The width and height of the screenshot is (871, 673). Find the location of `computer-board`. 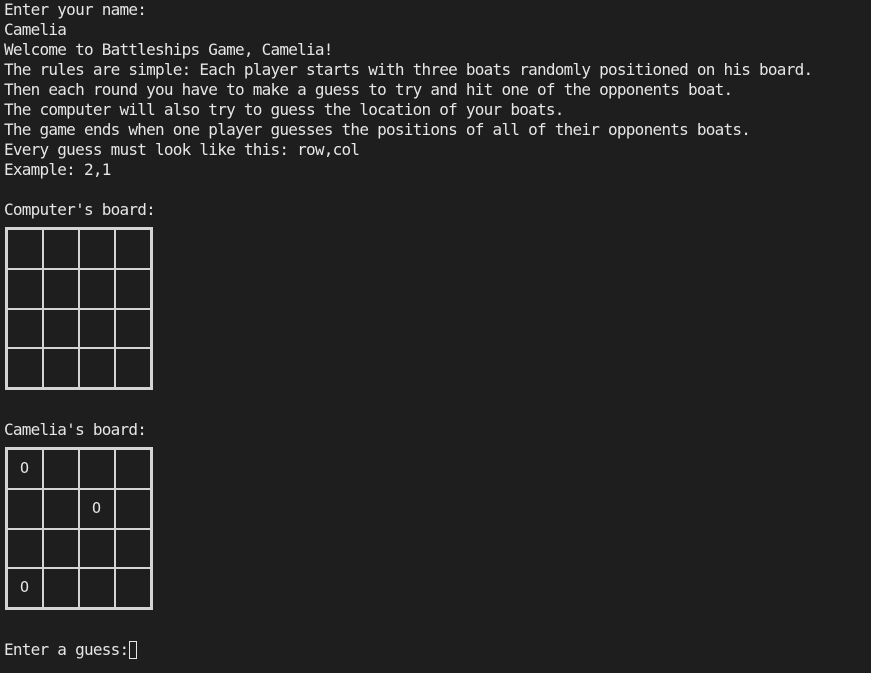

computer-board is located at coordinates (79, 308).